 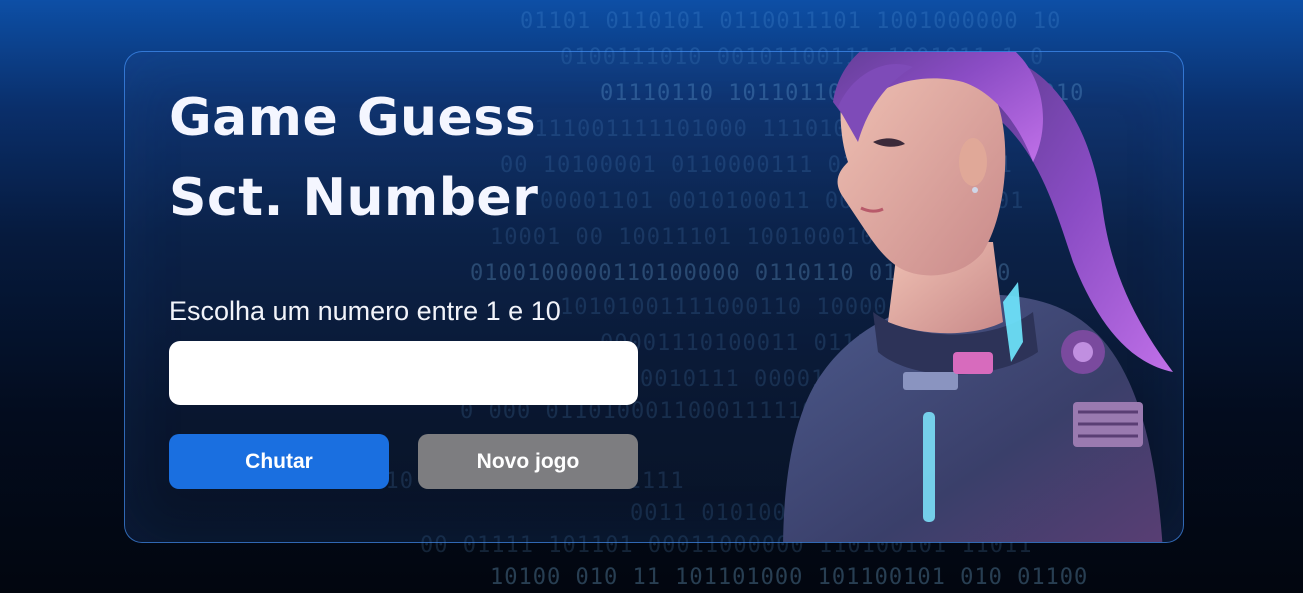 What do you see at coordinates (353, 118) in the screenshot?
I see `title-line-1: Game Guess` at bounding box center [353, 118].